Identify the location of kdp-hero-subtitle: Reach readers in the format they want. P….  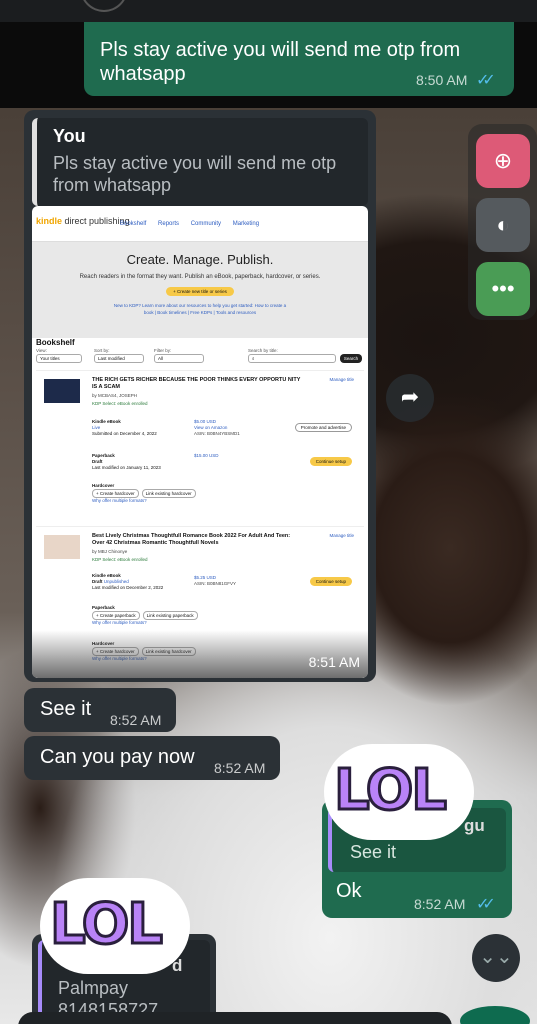
(200, 277).